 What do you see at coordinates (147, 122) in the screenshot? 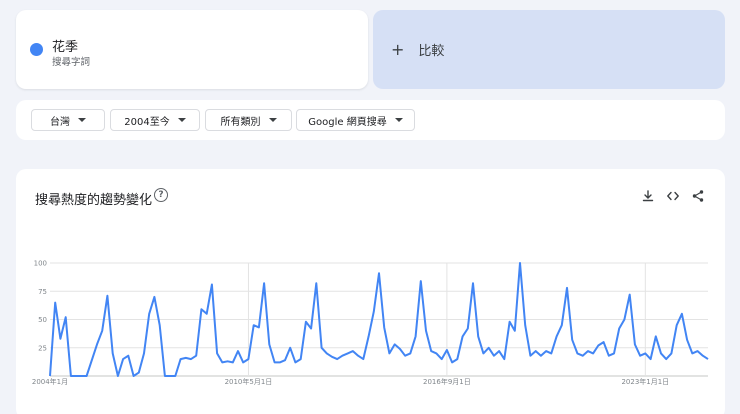
I see `time-range-label: 2004至今` at bounding box center [147, 122].